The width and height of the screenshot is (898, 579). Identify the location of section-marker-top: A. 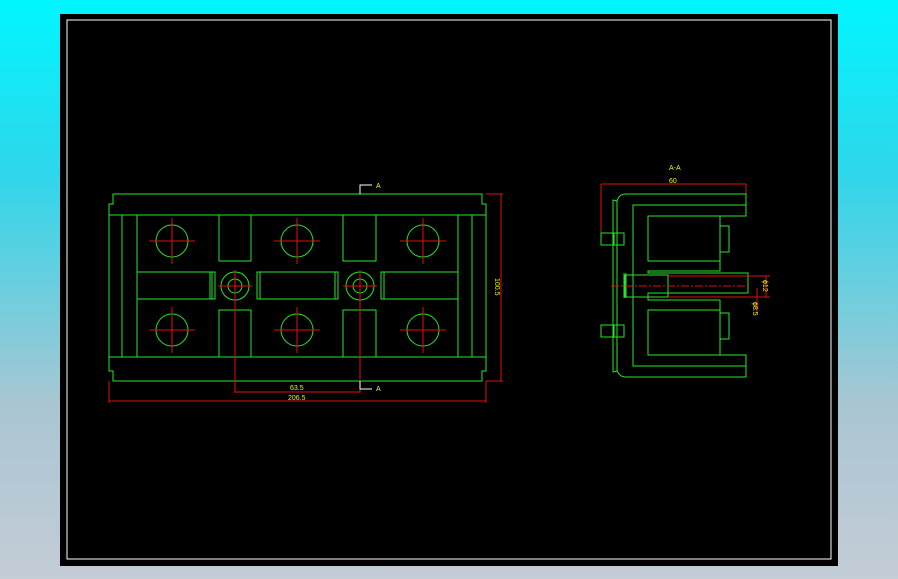
(378, 186).